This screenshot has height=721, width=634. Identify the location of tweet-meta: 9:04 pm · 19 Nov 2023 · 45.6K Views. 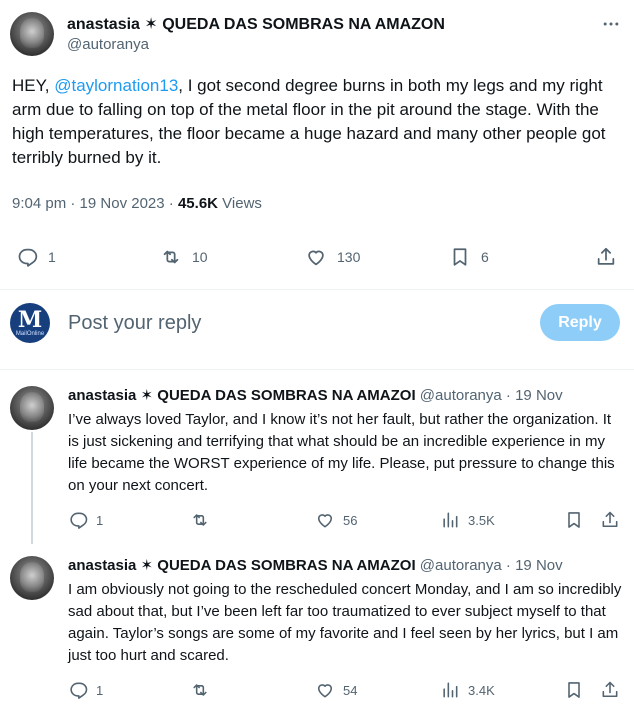
(137, 203).